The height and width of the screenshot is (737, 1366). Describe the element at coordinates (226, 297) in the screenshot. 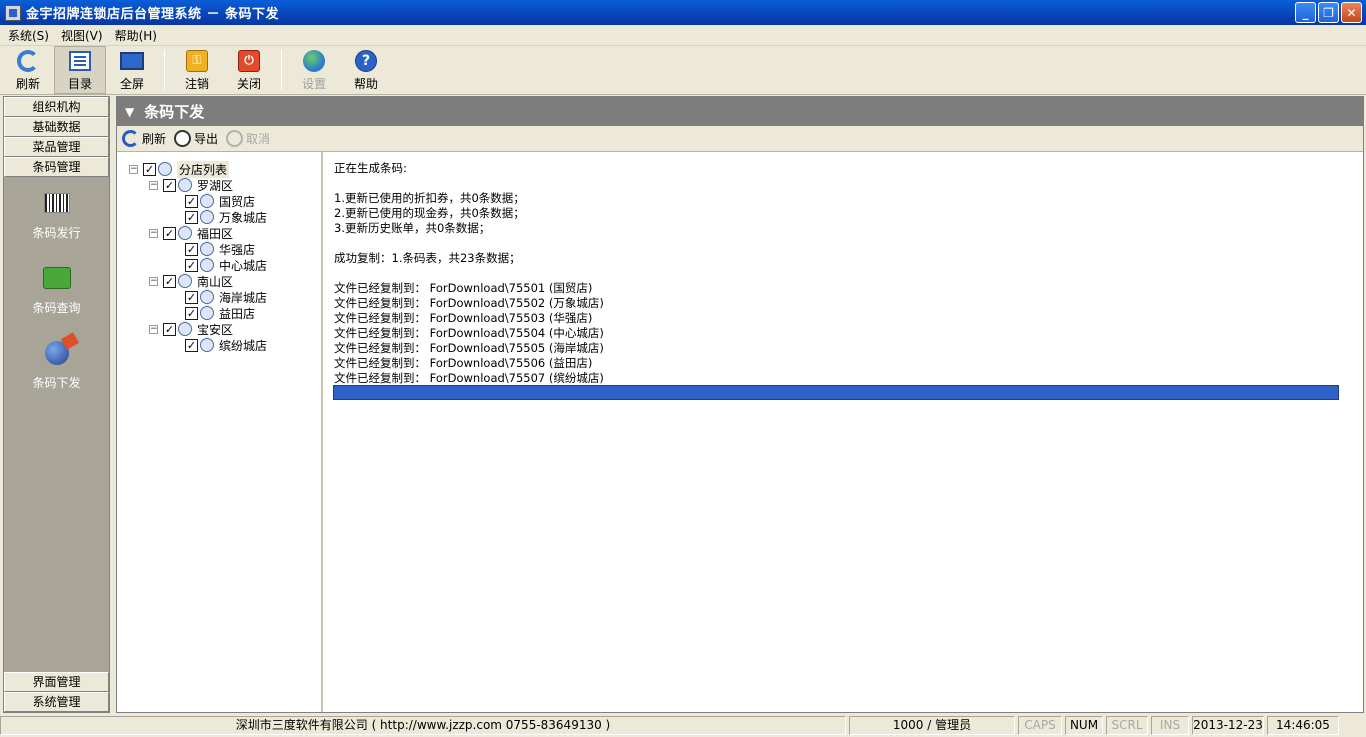

I see `tree-node-store: ✓ 海岸城店` at that location.